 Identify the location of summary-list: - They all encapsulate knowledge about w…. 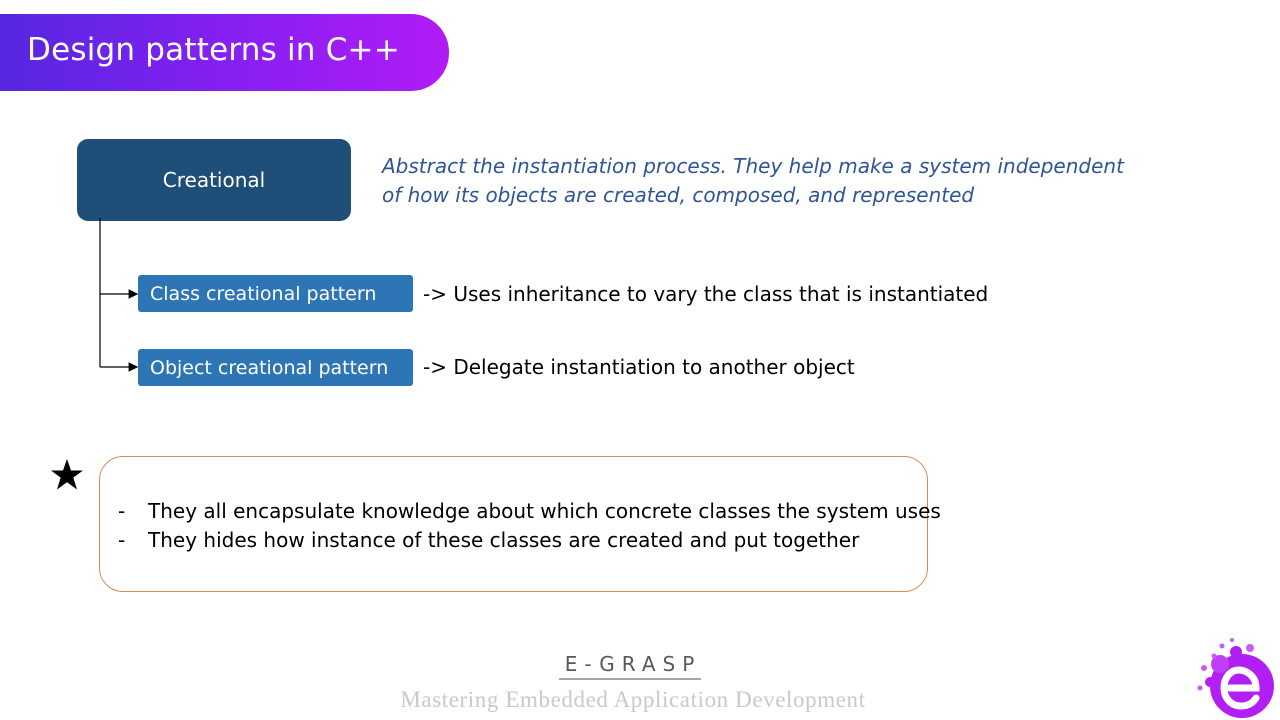
(529, 526).